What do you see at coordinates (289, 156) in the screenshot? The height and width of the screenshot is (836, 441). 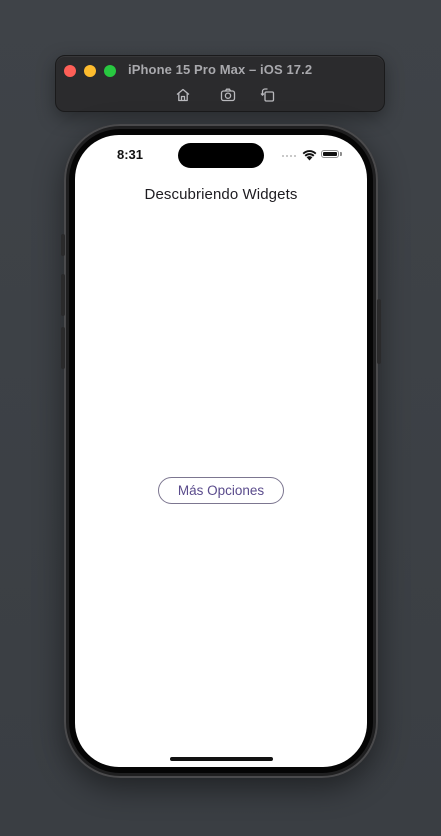 I see `cellular-signal-icon` at bounding box center [289, 156].